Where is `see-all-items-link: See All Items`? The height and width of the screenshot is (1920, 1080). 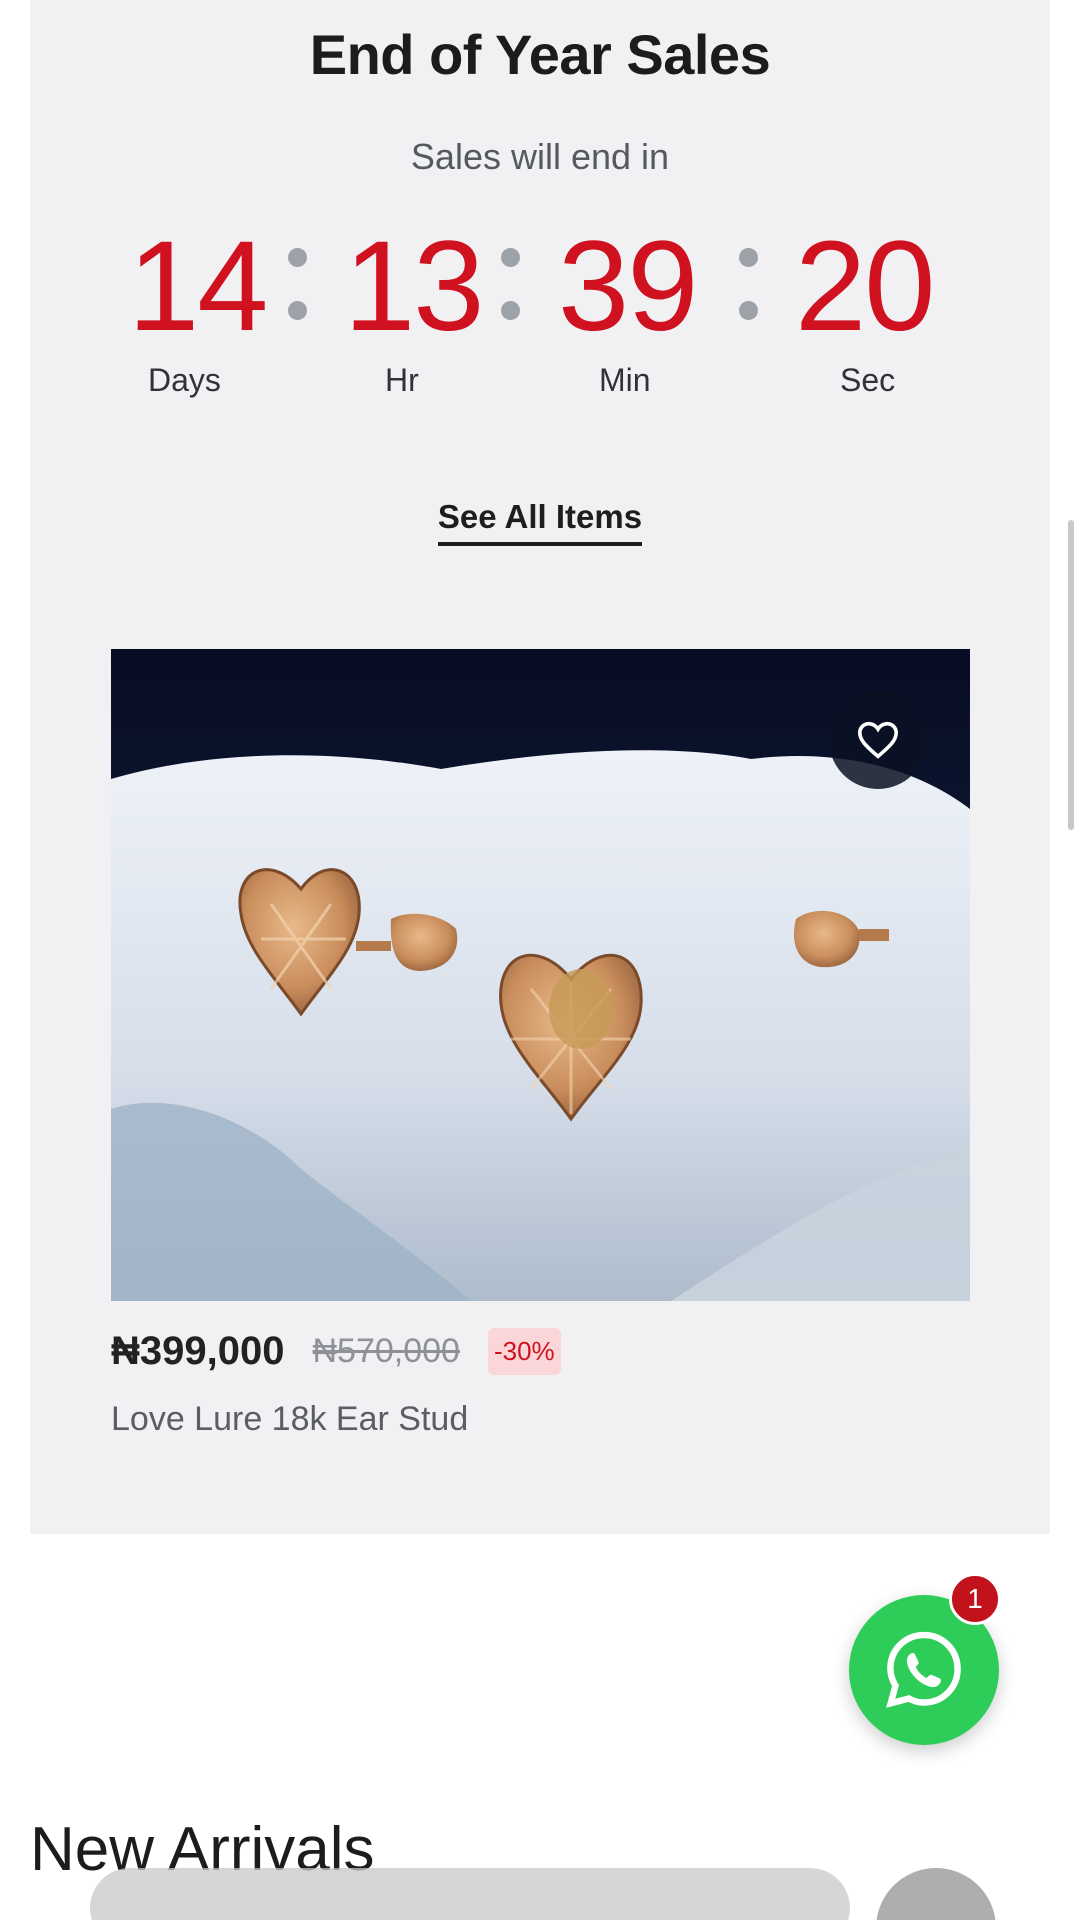
see-all-items-link: See All Items is located at coordinates (540, 522).